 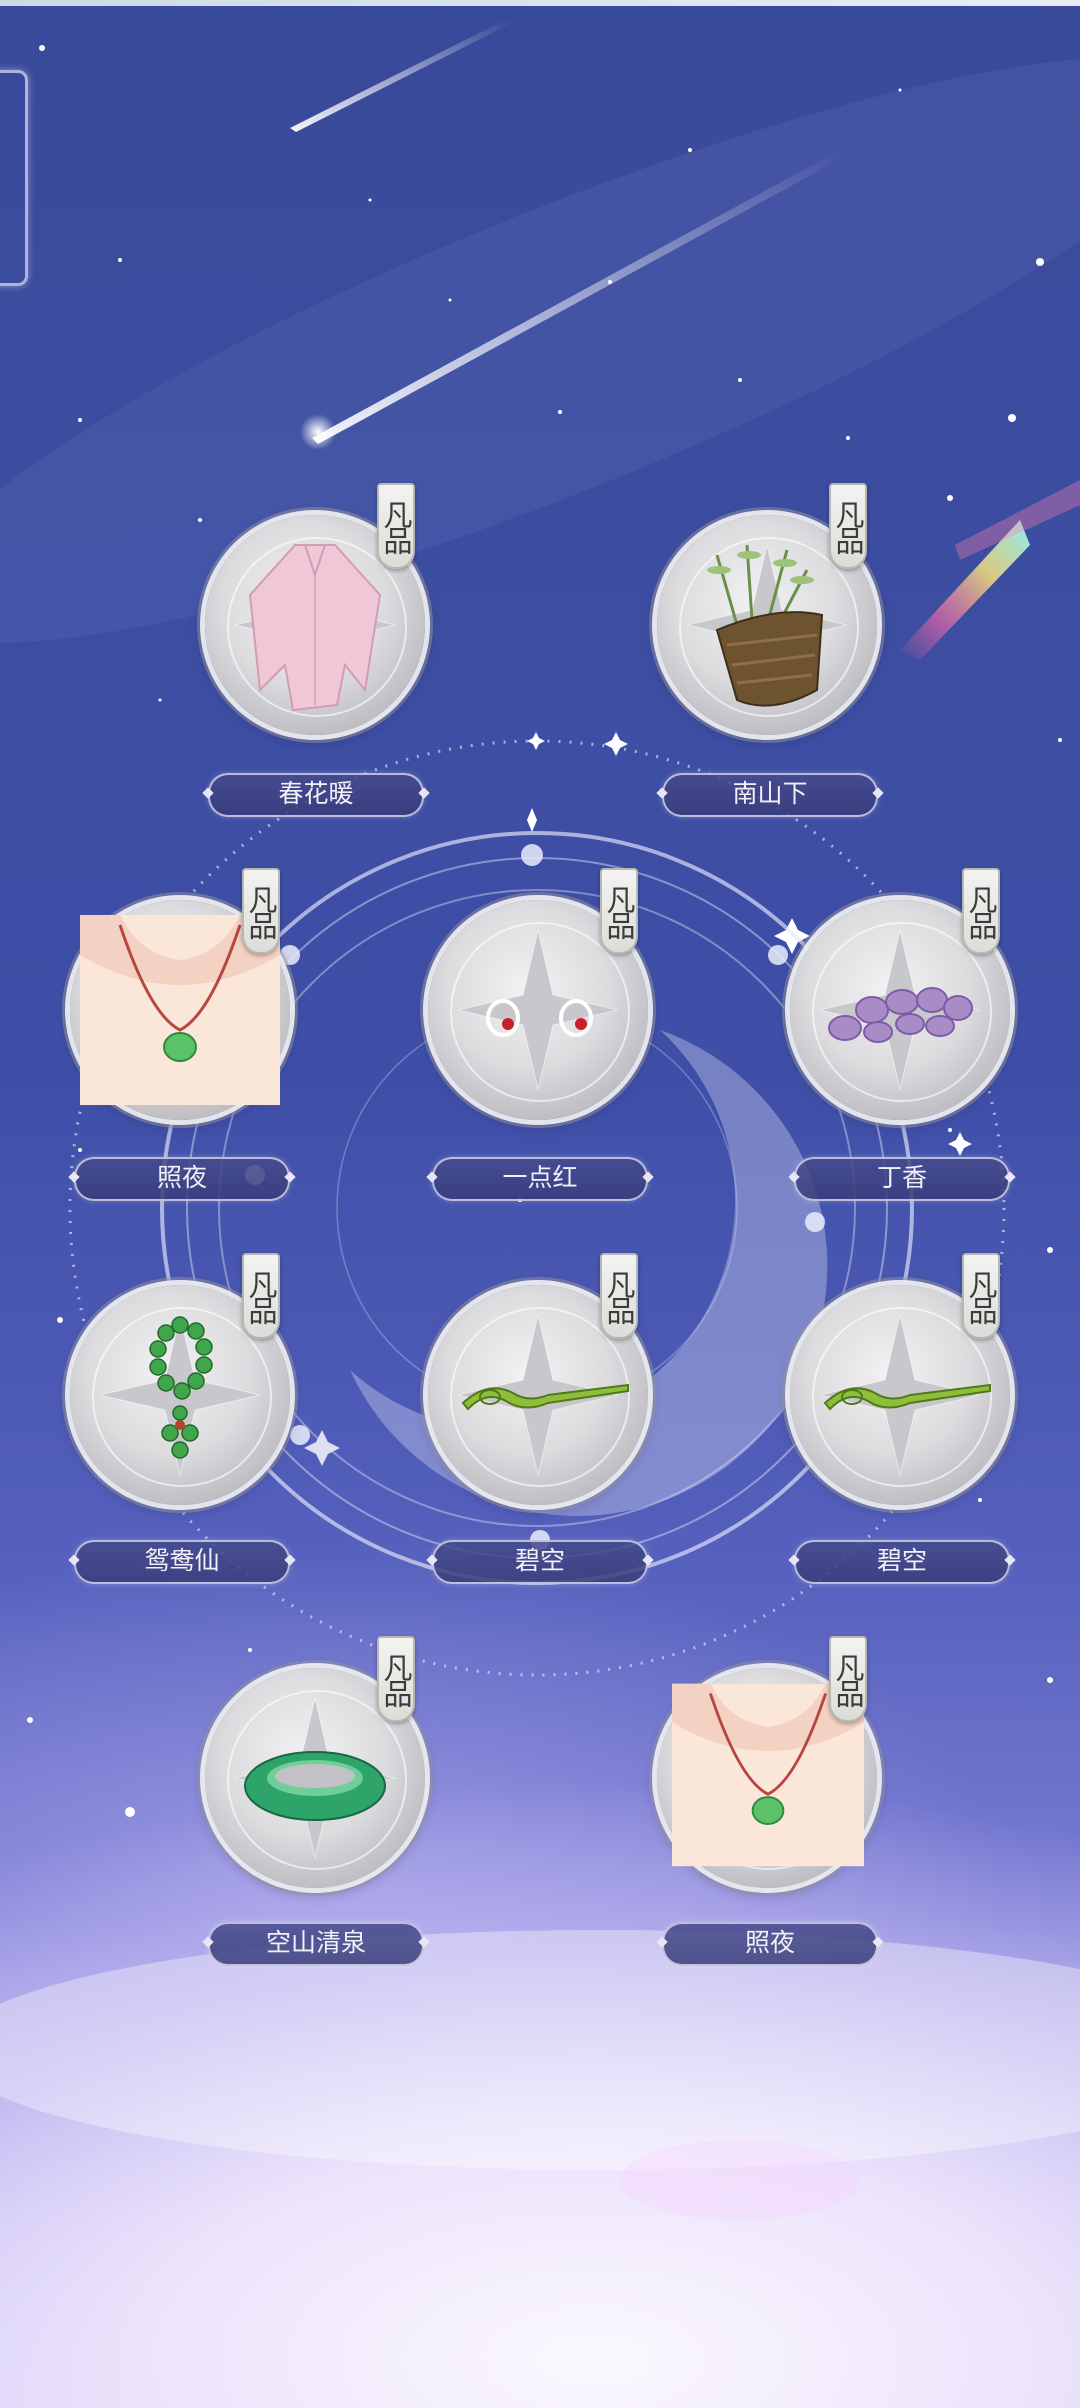 What do you see at coordinates (180, 1384) in the screenshot?
I see `item-slot-yuanyangxian: 凡品` at bounding box center [180, 1384].